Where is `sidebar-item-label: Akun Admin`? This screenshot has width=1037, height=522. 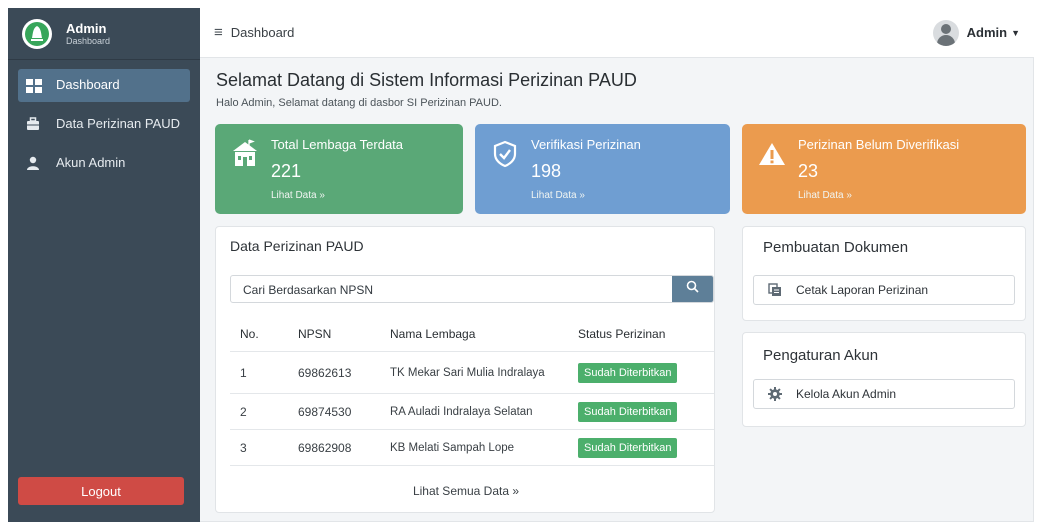
sidebar-item-label: Akun Admin is located at coordinates (91, 162).